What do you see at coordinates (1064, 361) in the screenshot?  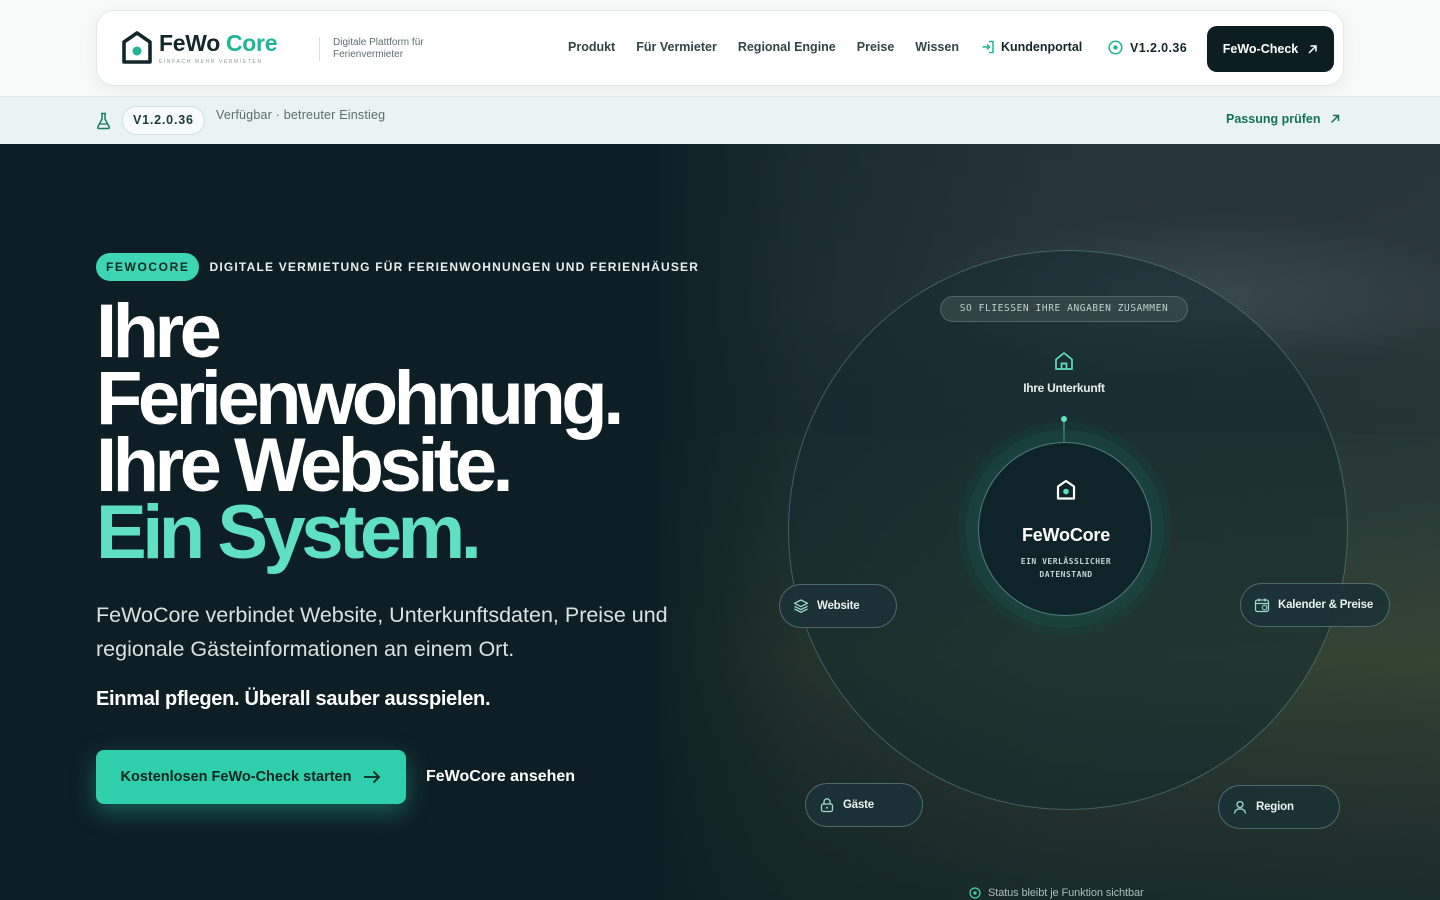 I see `house-icon` at bounding box center [1064, 361].